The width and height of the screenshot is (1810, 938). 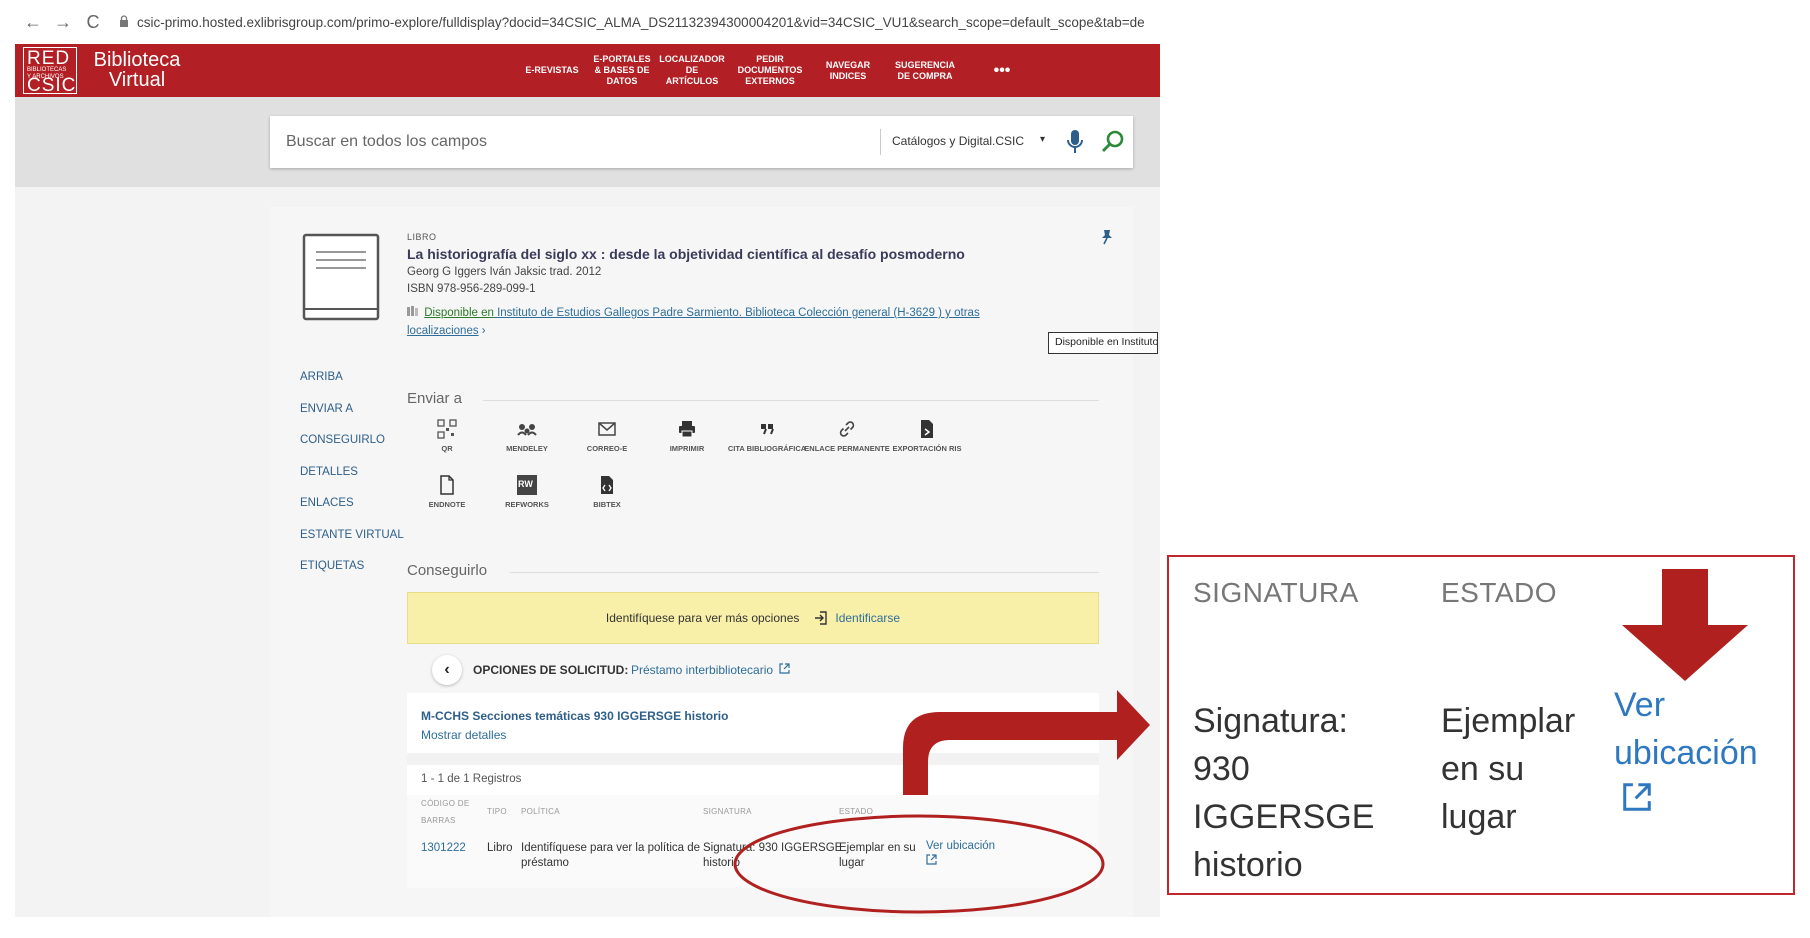 What do you see at coordinates (352, 544) in the screenshot?
I see `nav-estante-virtual: ESTANTE VIRTUAL` at bounding box center [352, 544].